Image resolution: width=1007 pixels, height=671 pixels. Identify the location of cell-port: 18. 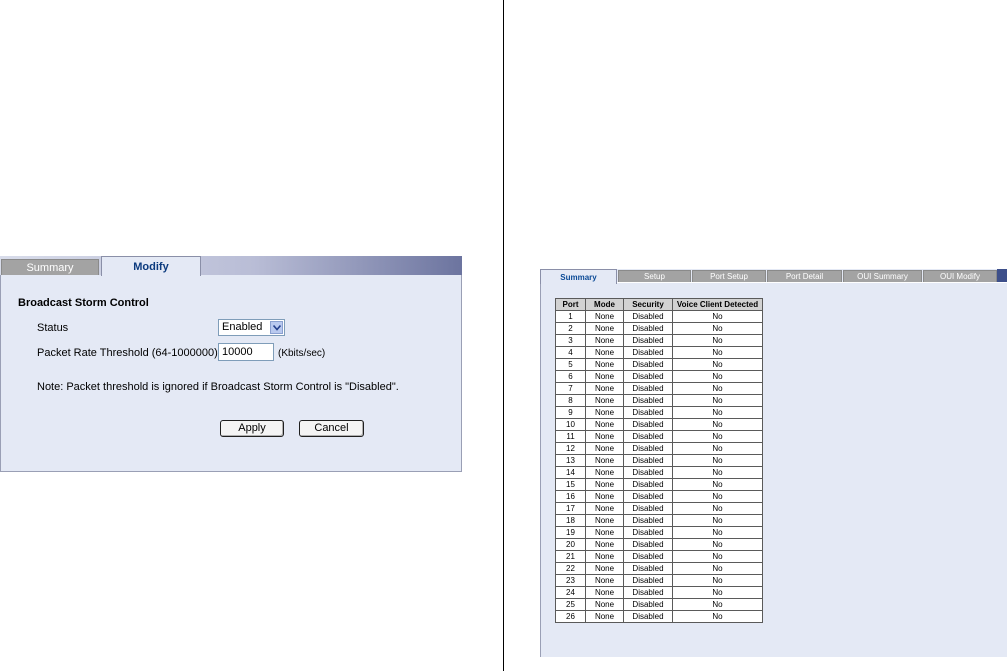
(570, 520).